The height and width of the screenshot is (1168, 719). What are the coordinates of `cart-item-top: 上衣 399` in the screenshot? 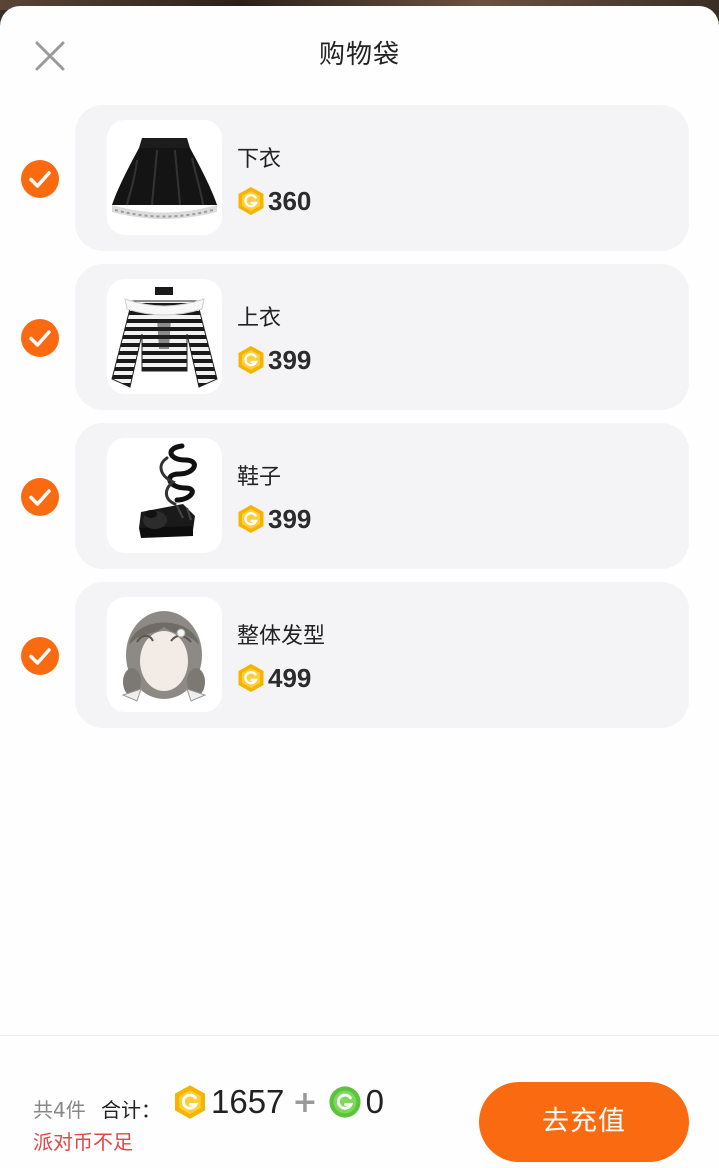 It's located at (359, 337).